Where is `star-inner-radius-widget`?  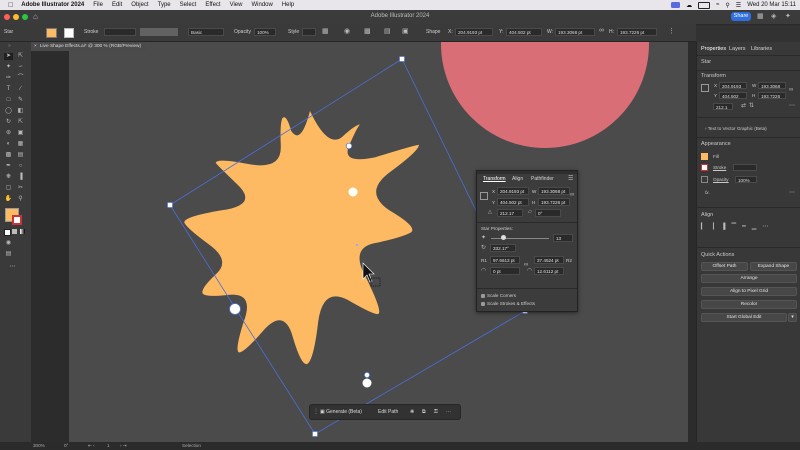 star-inner-radius-widget is located at coordinates (367, 383).